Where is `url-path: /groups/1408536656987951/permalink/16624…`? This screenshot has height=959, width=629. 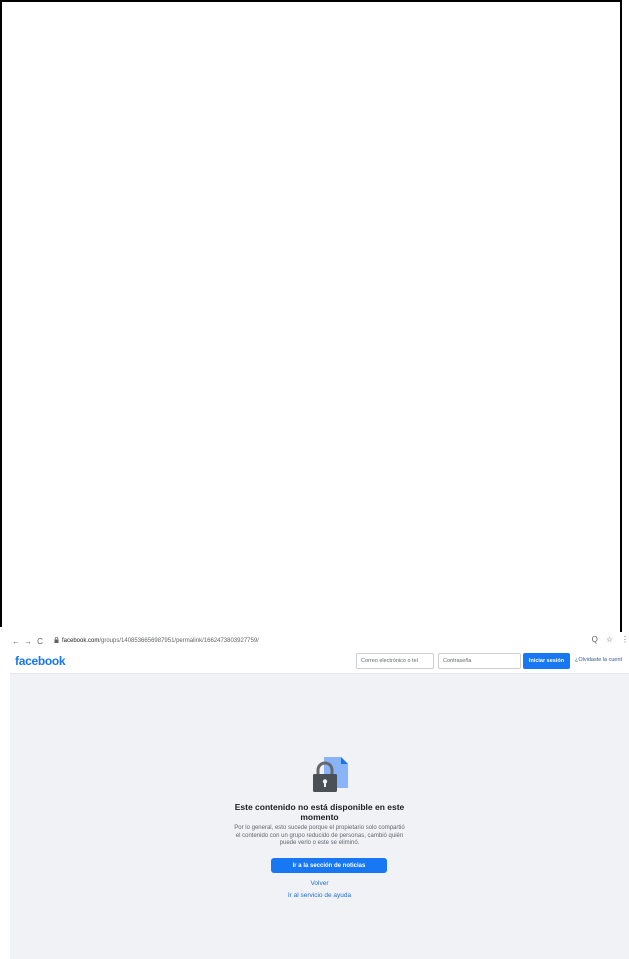
url-path: /groups/1408536656987951/permalink/16624… is located at coordinates (179, 641).